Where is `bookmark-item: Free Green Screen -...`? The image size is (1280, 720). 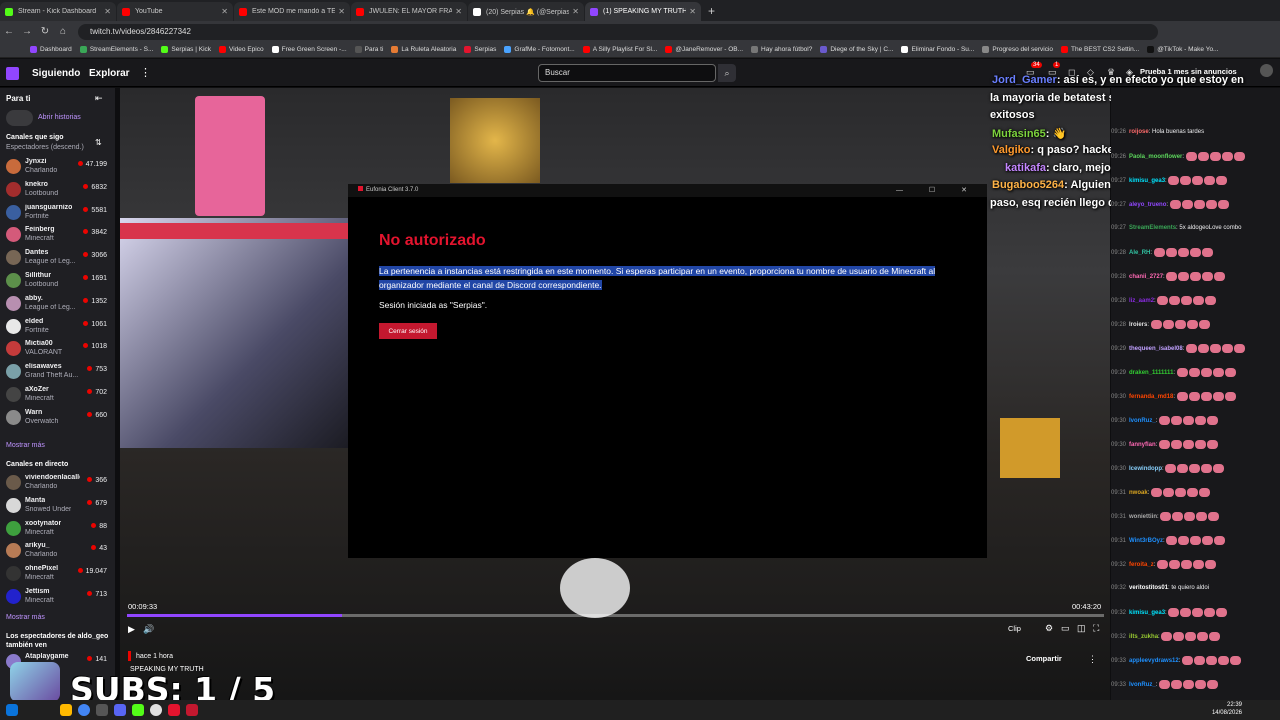
bookmark-item: Free Green Screen -... is located at coordinates (309, 49).